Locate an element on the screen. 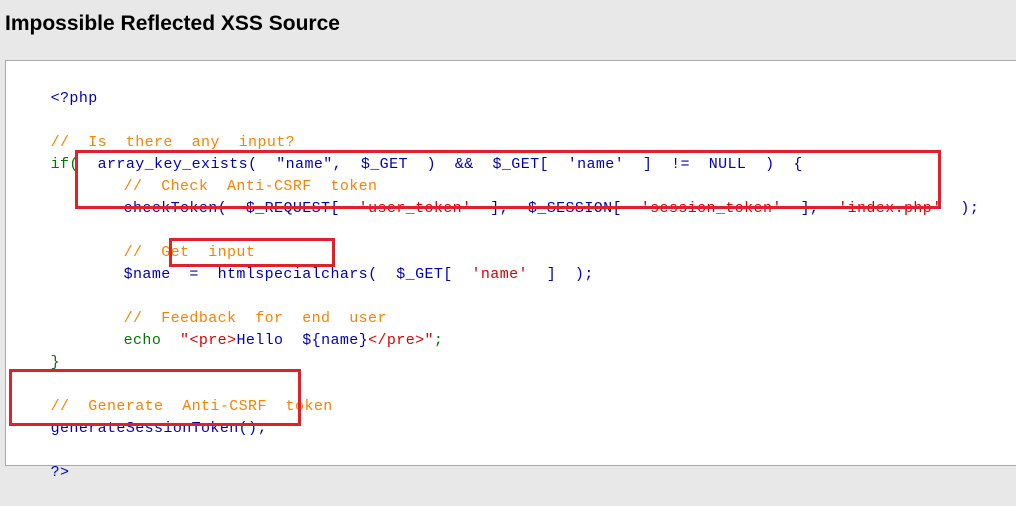  php-open-tag: <?php is located at coordinates (74, 98).